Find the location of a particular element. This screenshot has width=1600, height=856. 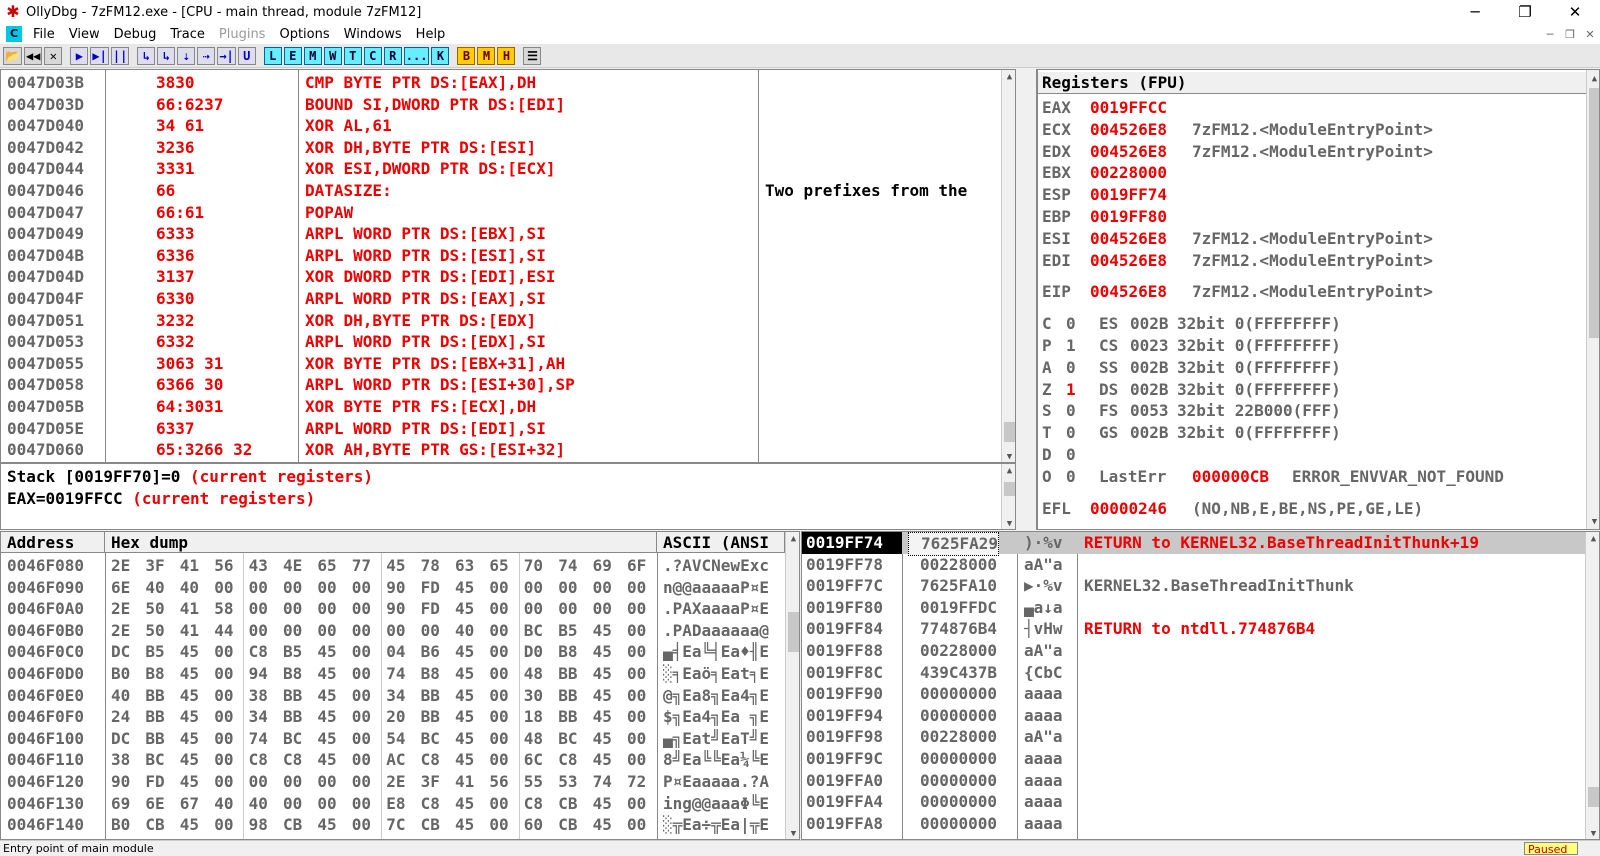

register-row: EBX 00228000 is located at coordinates (1312, 173).